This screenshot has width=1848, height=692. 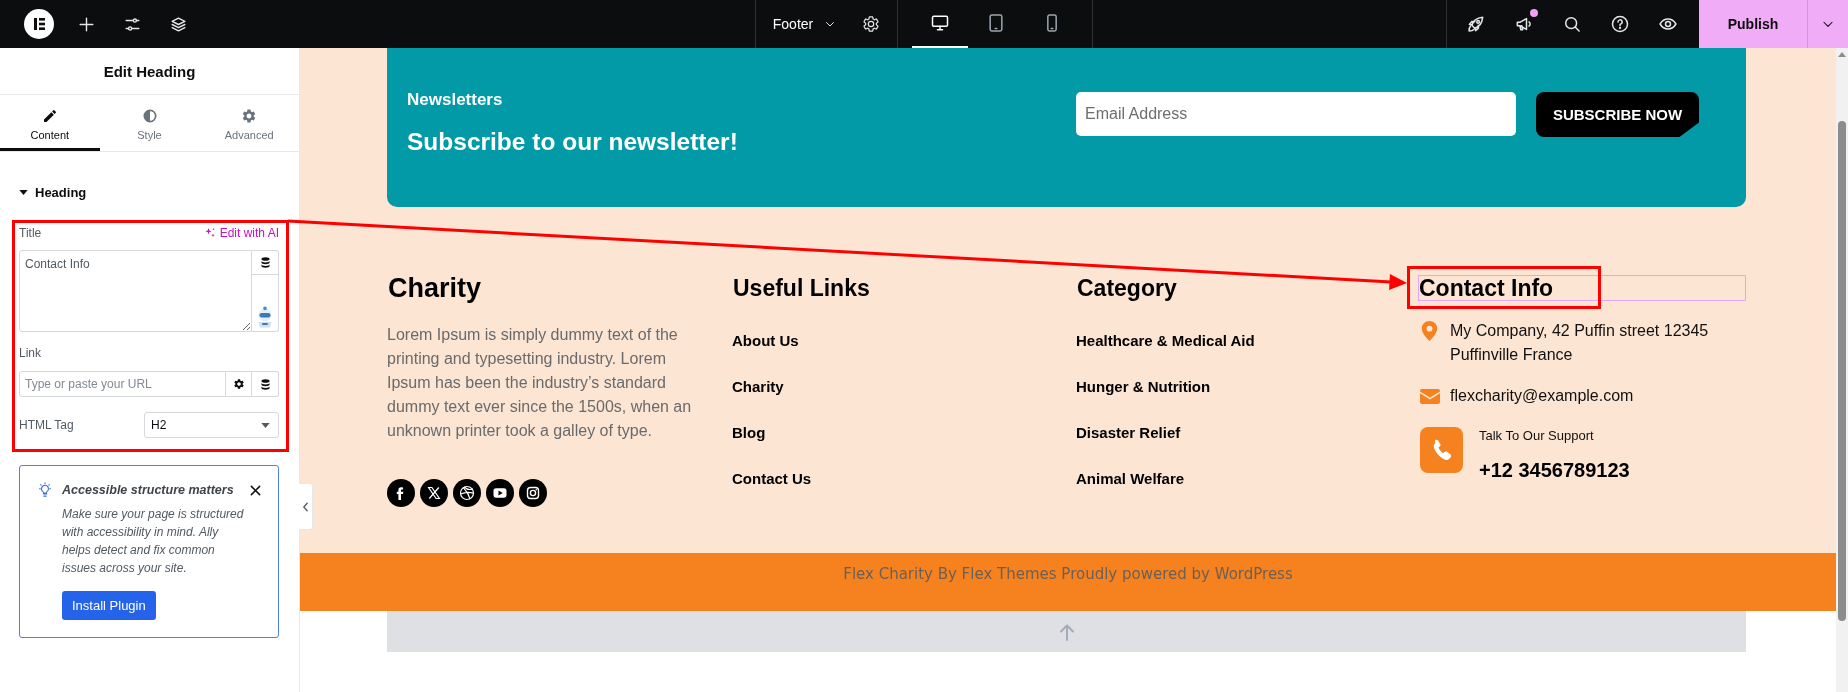 I want to click on notice-text: Make sure your page is structured with accessibility in mind. Ally helps detect and fix common issues across your site., so click(x=153, y=541).